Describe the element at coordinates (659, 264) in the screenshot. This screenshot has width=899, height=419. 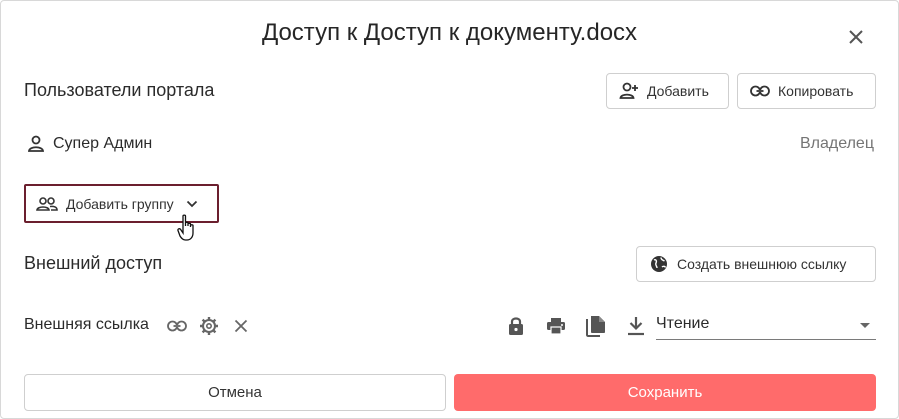
I see `globe-icon` at that location.